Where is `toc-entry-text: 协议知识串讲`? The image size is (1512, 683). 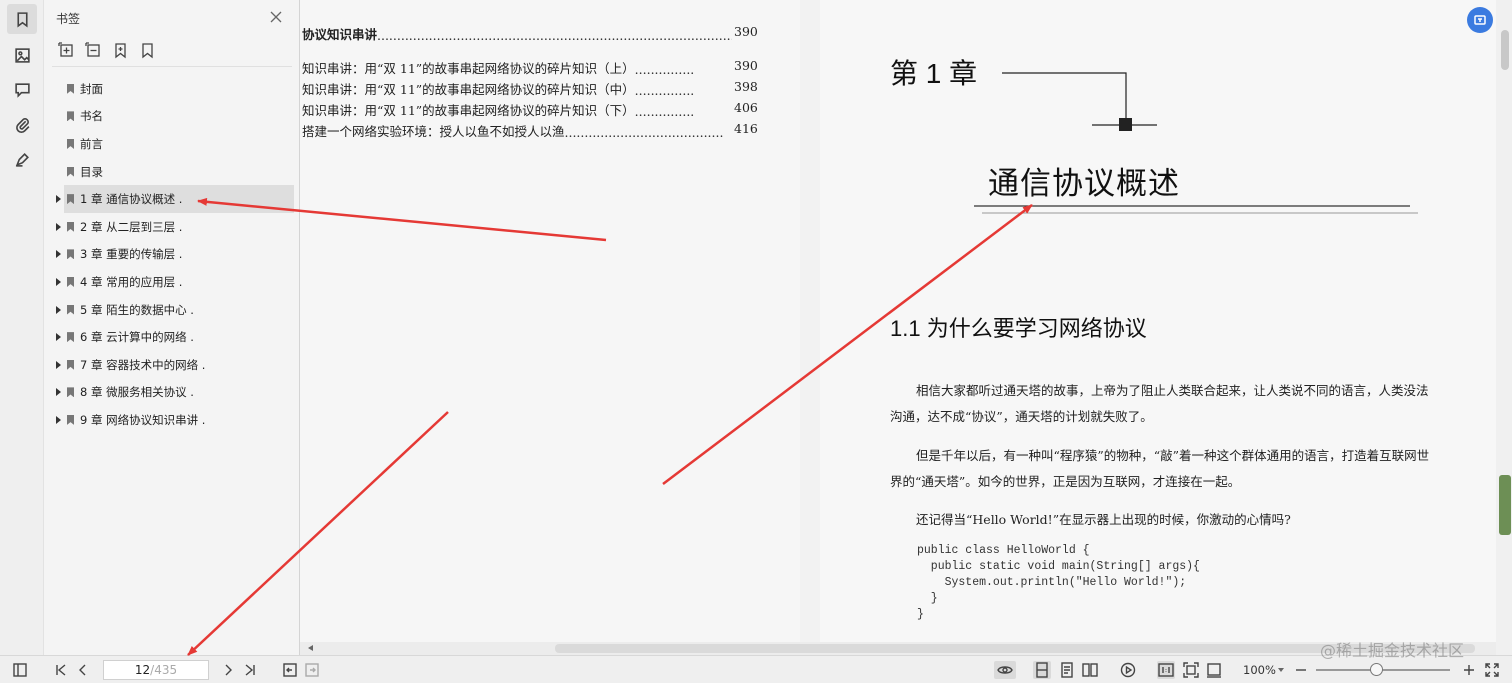 toc-entry-text: 协议知识串讲 is located at coordinates (340, 34).